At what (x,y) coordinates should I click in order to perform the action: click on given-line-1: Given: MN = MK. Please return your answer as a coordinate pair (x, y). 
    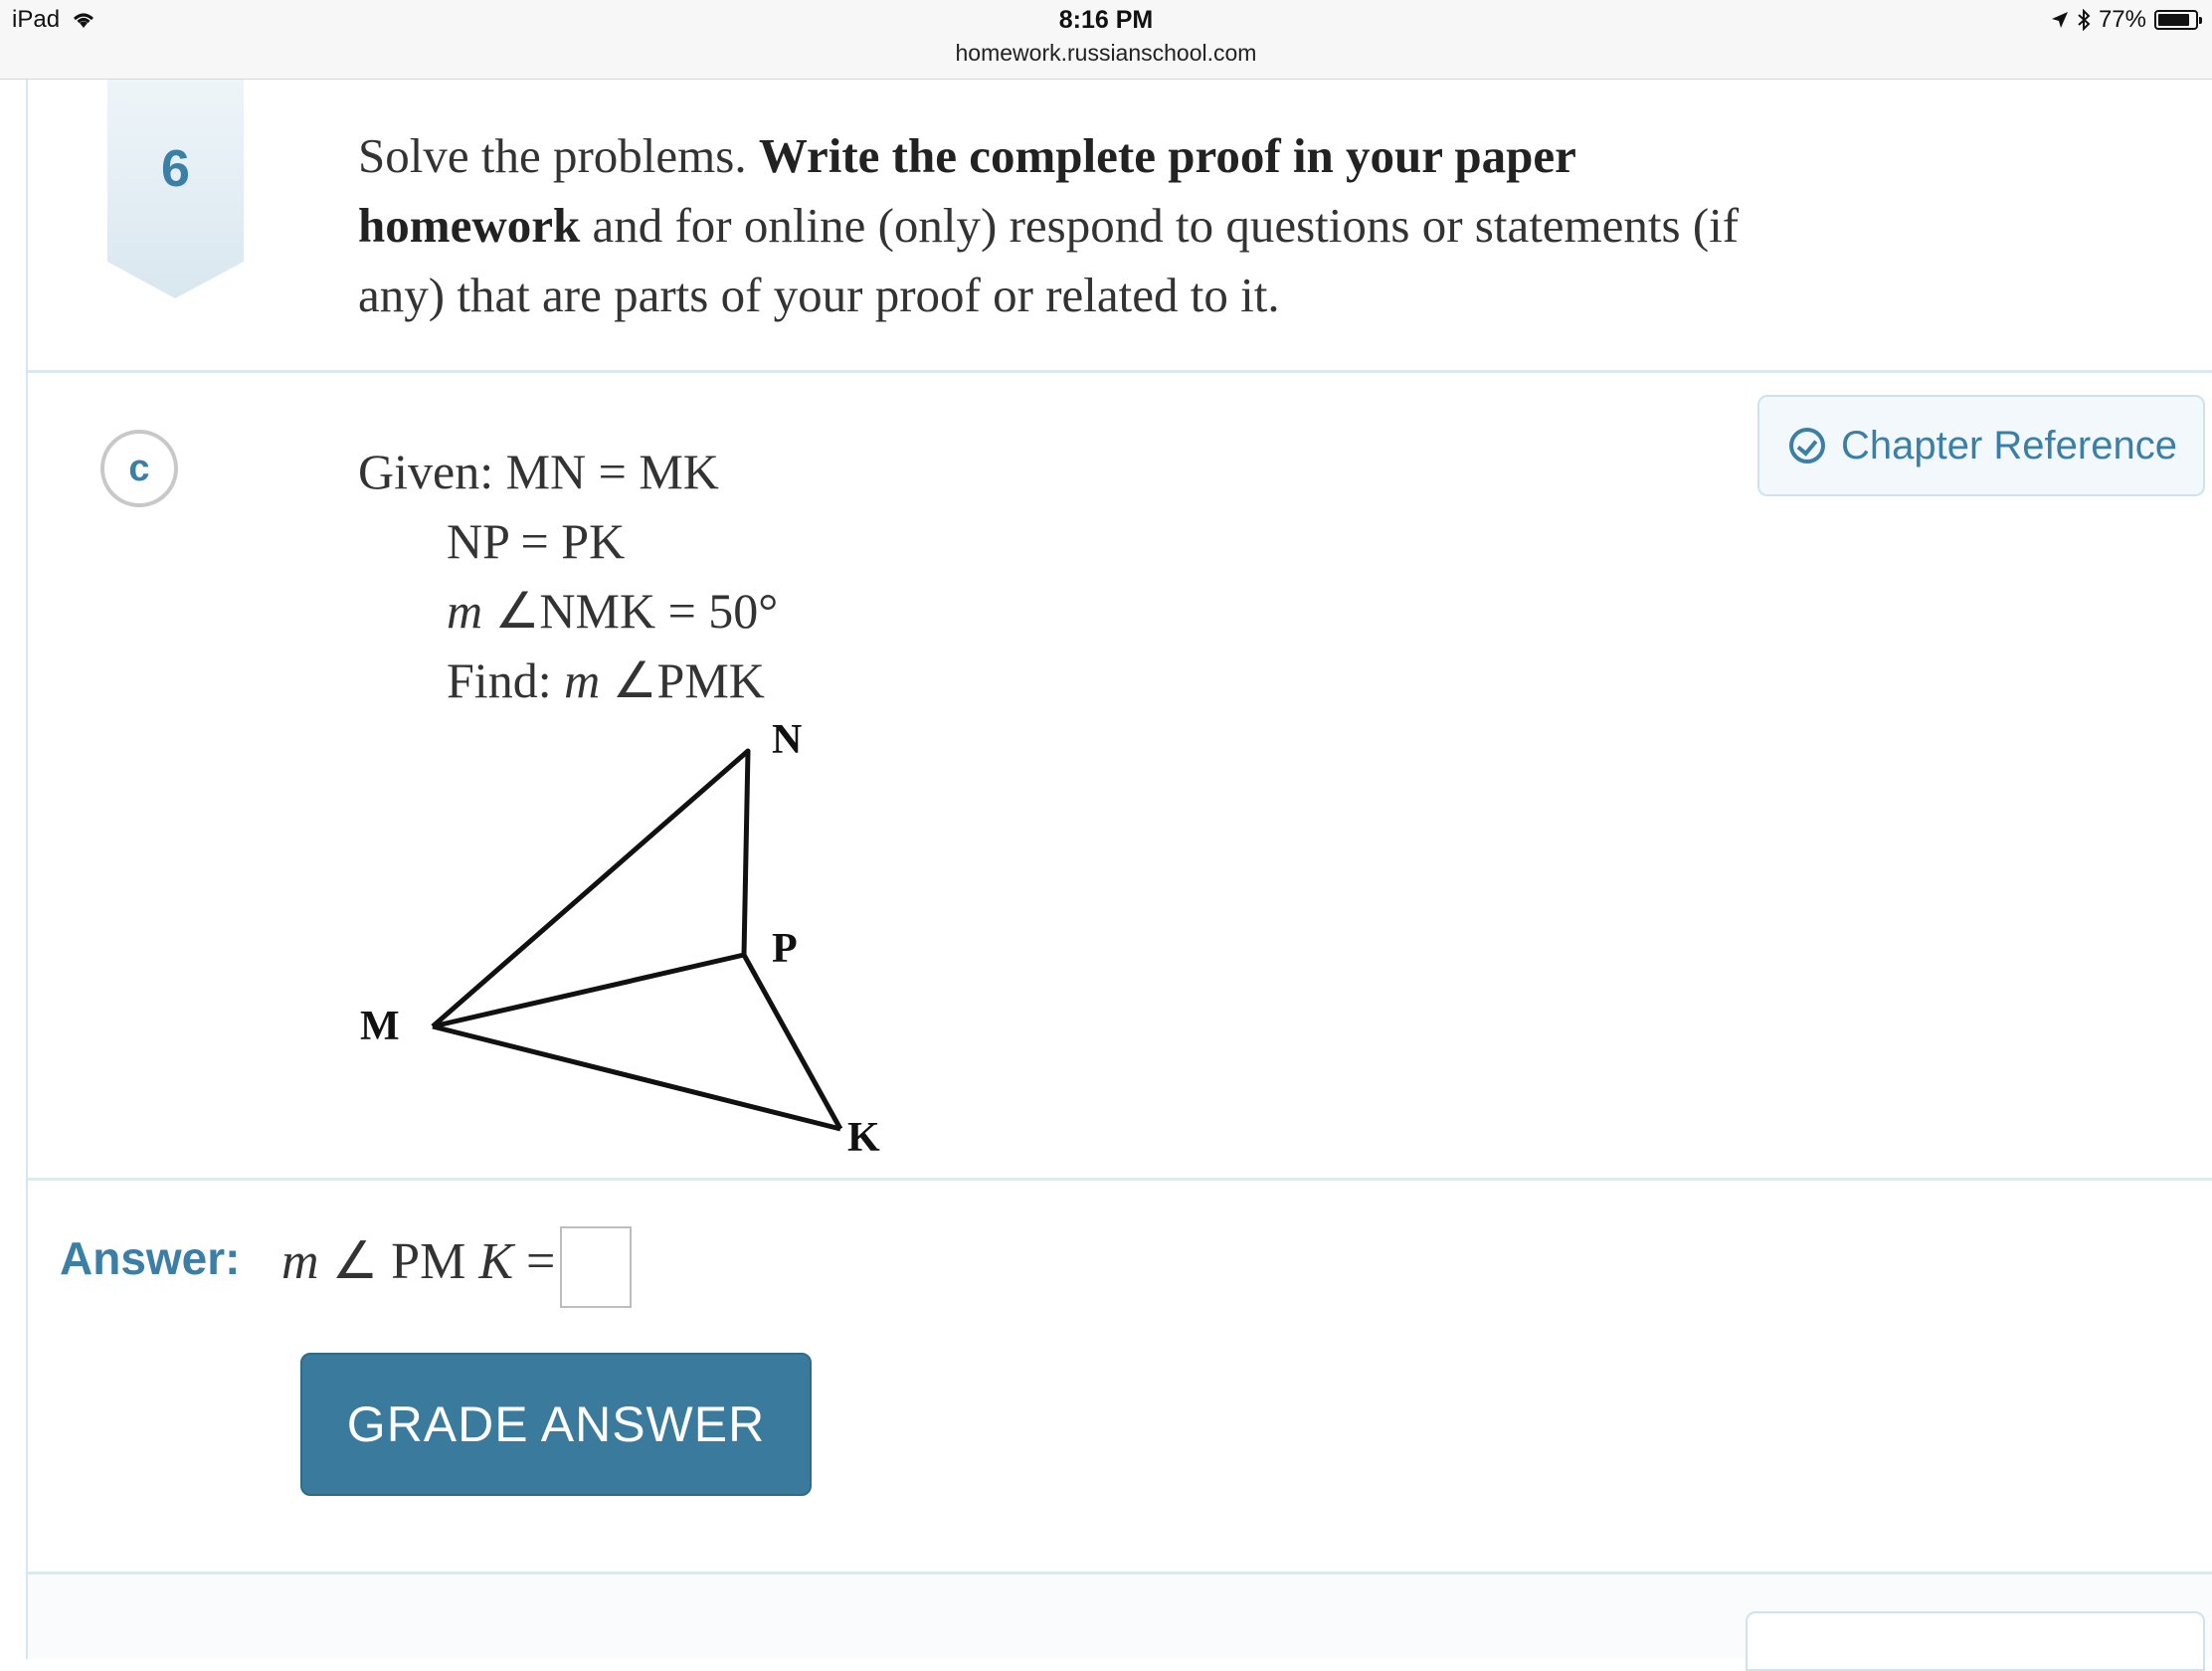
    Looking at the image, I should click on (538, 471).